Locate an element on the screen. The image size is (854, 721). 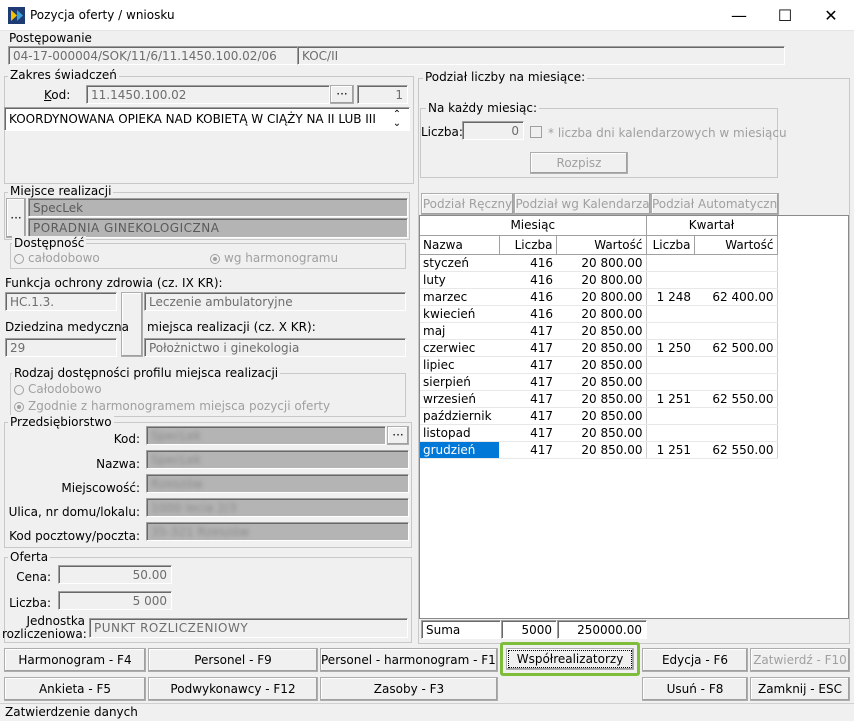
table-row: styczeń 416 20 800.00 is located at coordinates (599, 263).